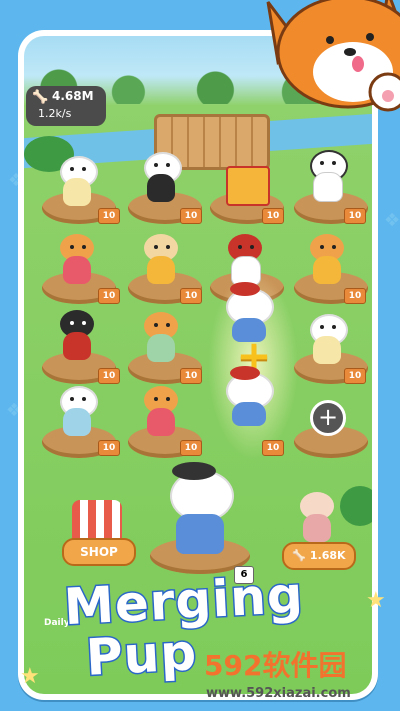 The image size is (400, 711). I want to click on watermark-url: www.592xiazai.com, so click(278, 693).